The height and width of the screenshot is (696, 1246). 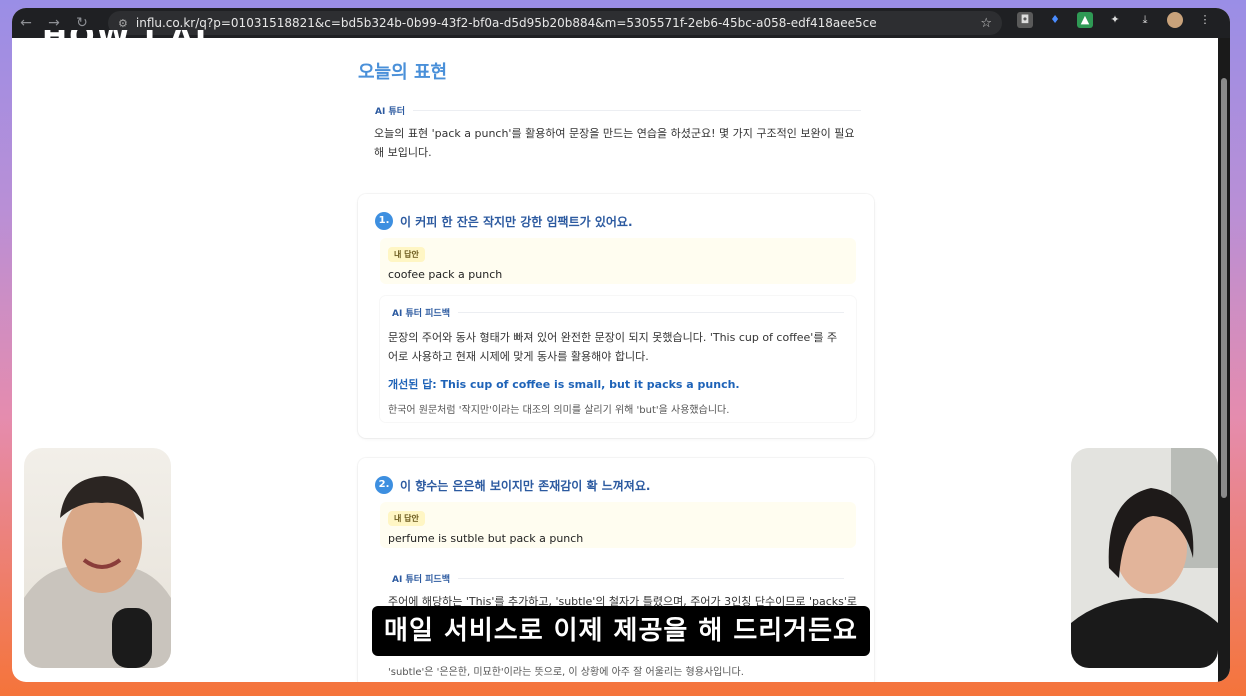 What do you see at coordinates (525, 485) in the screenshot?
I see `question-prompt: 이 향수는 은은해 보이지만 존재감이 확 느껴져요.` at bounding box center [525, 485].